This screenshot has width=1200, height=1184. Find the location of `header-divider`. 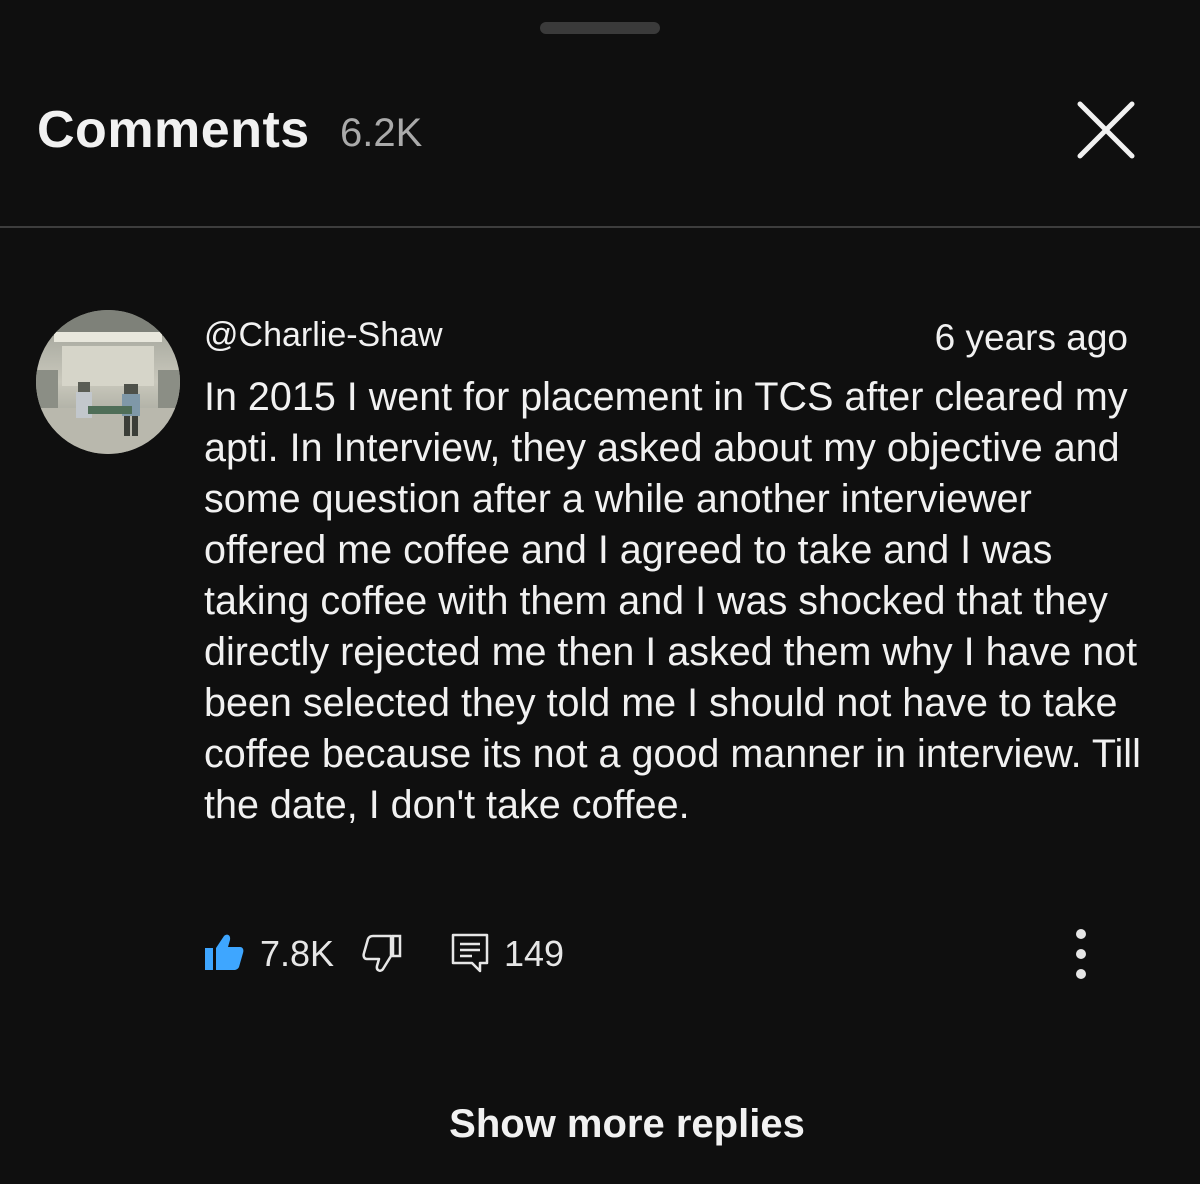

header-divider is located at coordinates (600, 227).